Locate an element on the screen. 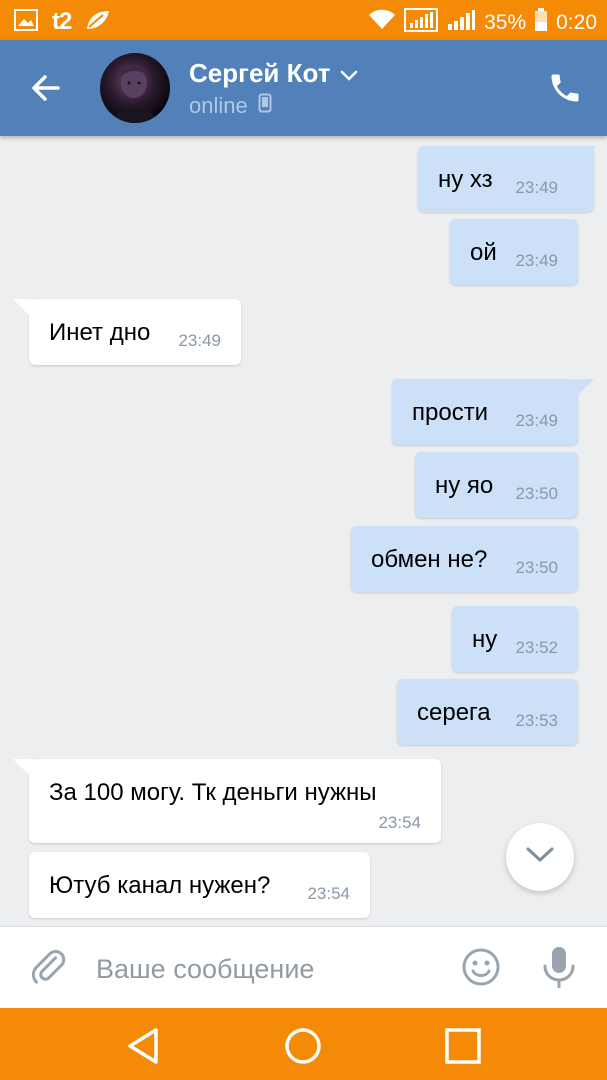  scroll-to-bottom-button is located at coordinates (540, 857).